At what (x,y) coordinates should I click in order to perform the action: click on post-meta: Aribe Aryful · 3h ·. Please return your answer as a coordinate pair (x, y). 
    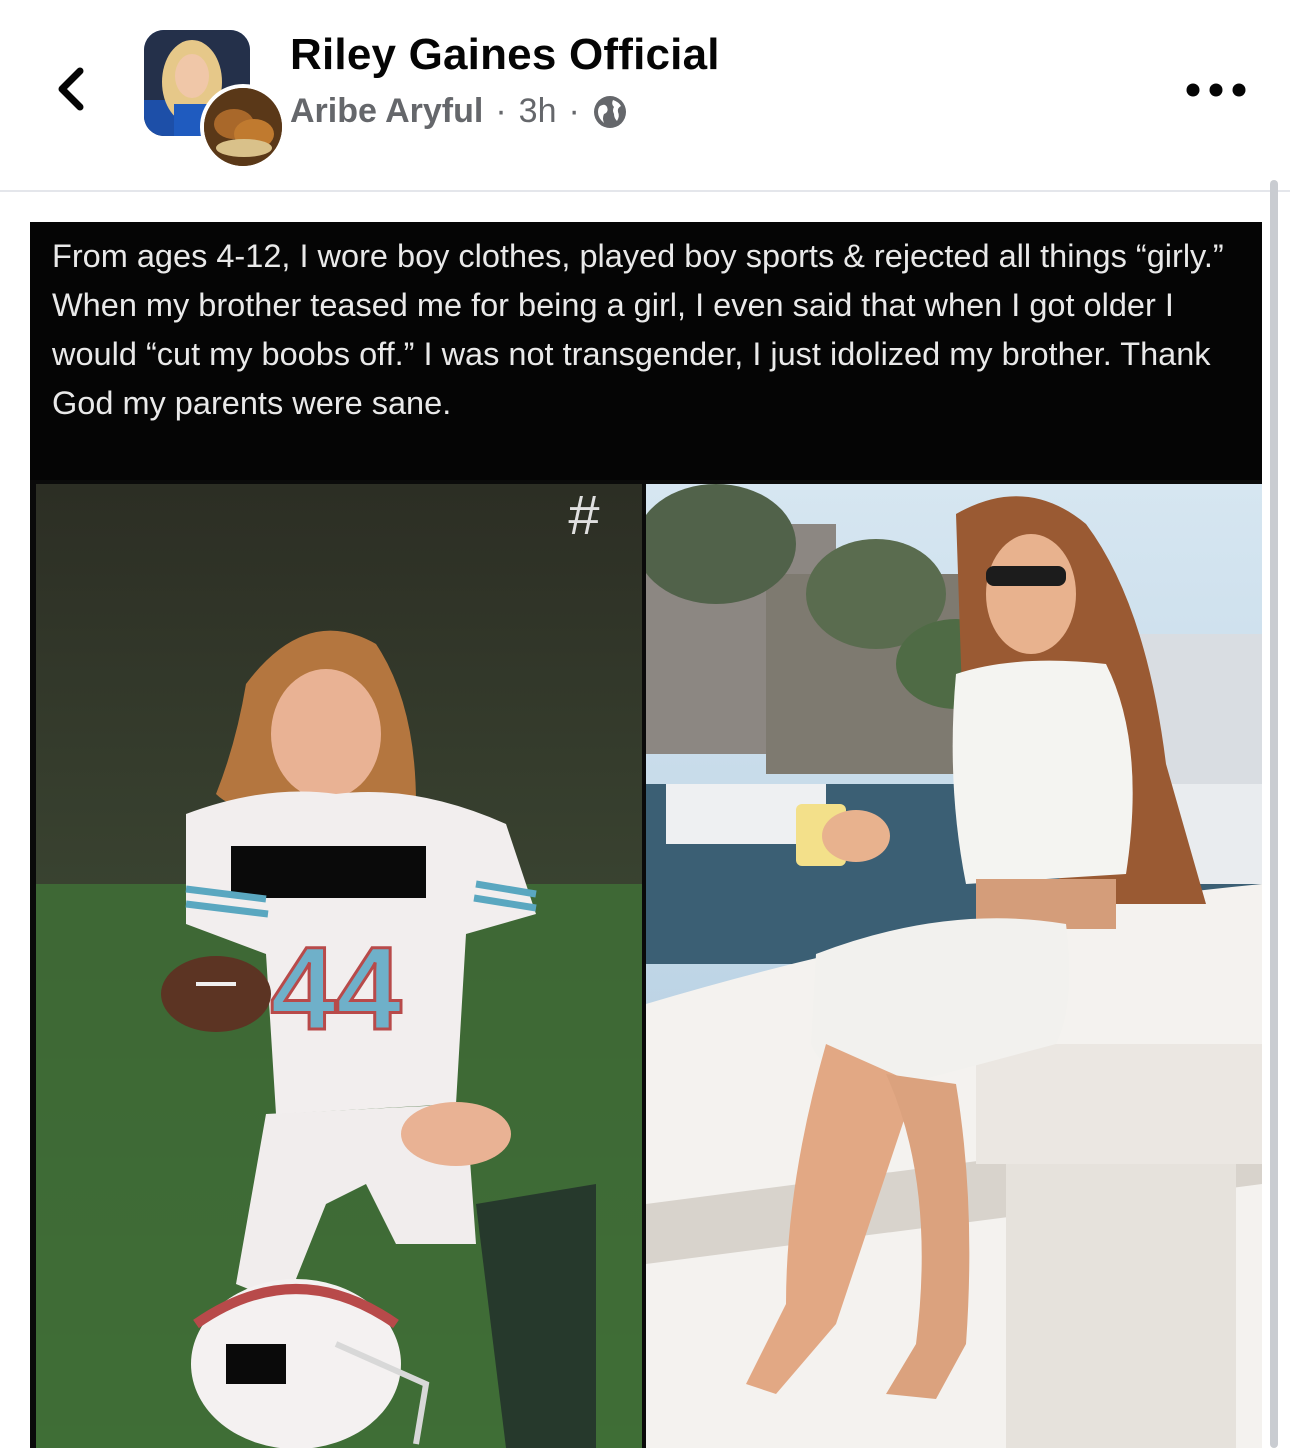
    Looking at the image, I should click on (459, 111).